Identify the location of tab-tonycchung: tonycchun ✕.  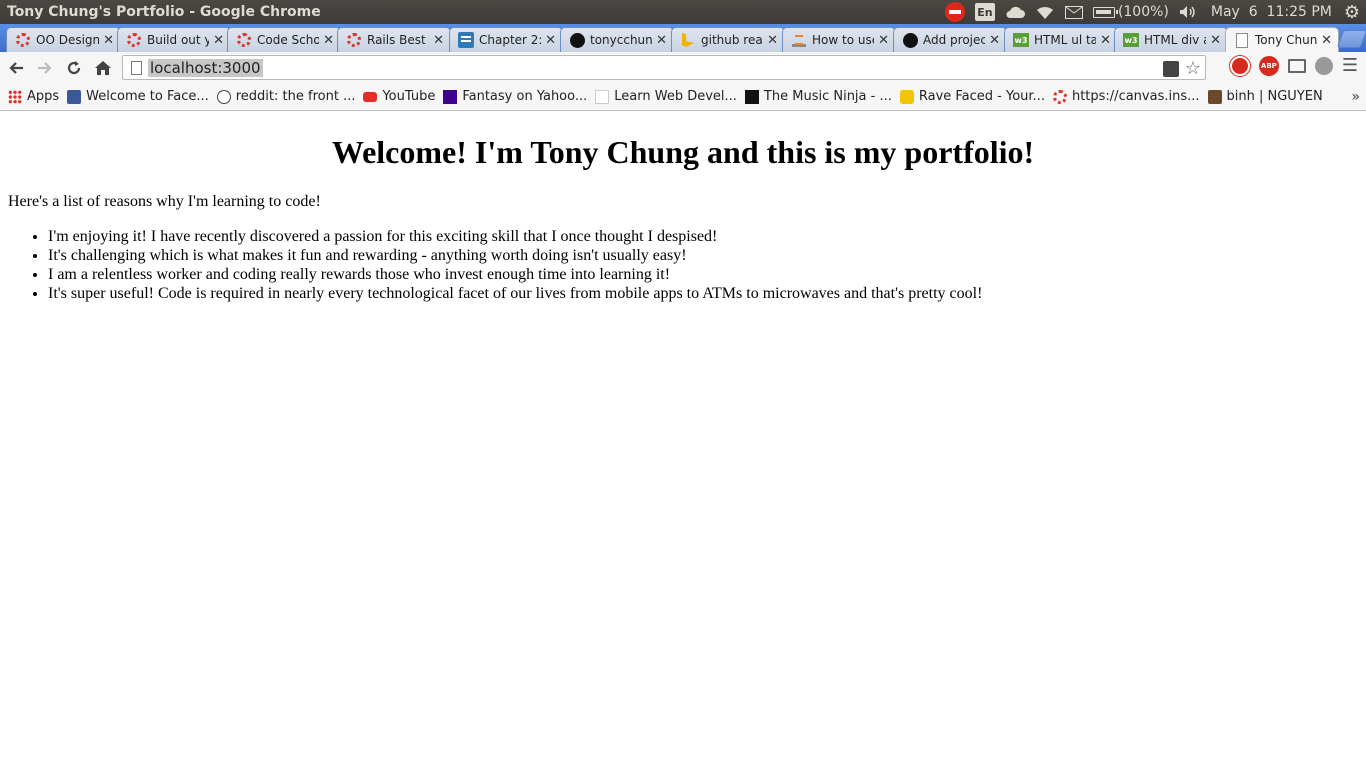
(617, 39).